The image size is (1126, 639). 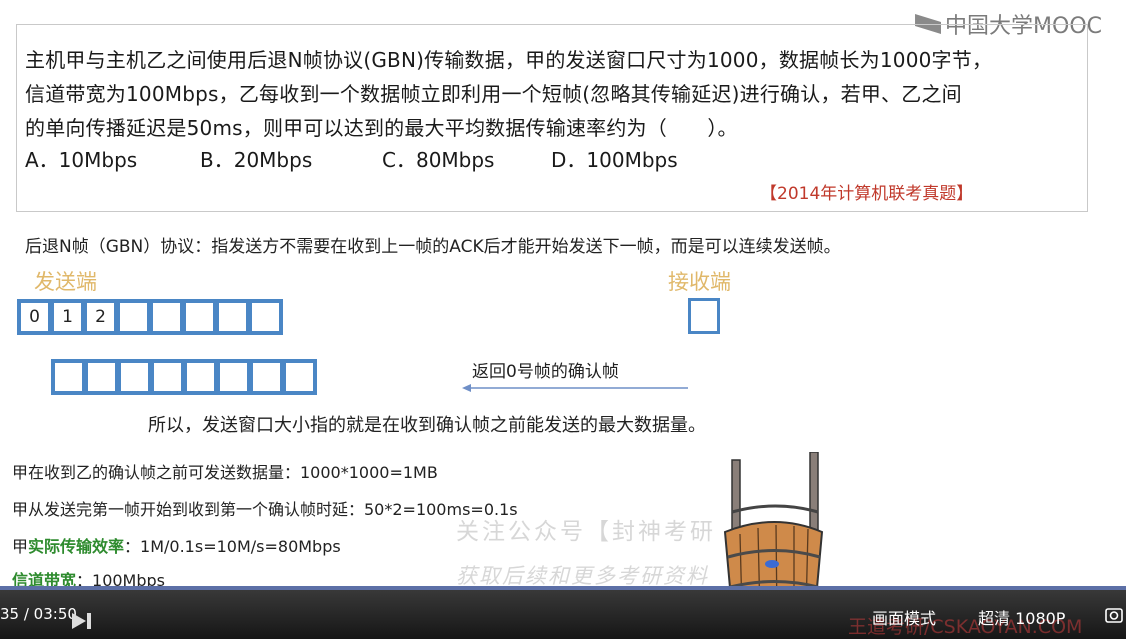 What do you see at coordinates (20, 546) in the screenshot?
I see `calc-line-3-prefix: 甲` at bounding box center [20, 546].